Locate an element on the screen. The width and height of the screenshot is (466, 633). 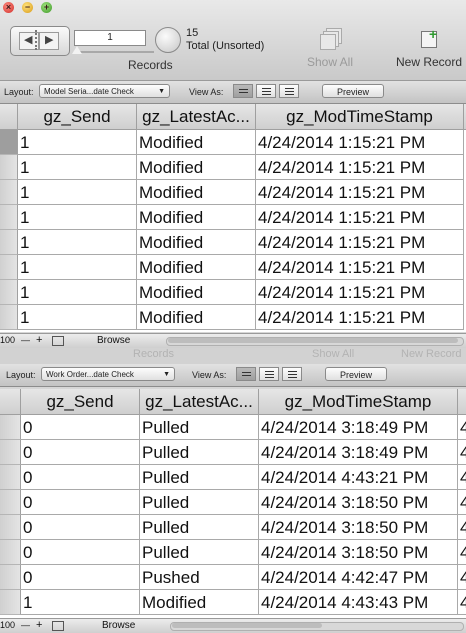
cell-gz-modtimestamp: 4/24/2014 4:43:21 PM is located at coordinates (358, 477).